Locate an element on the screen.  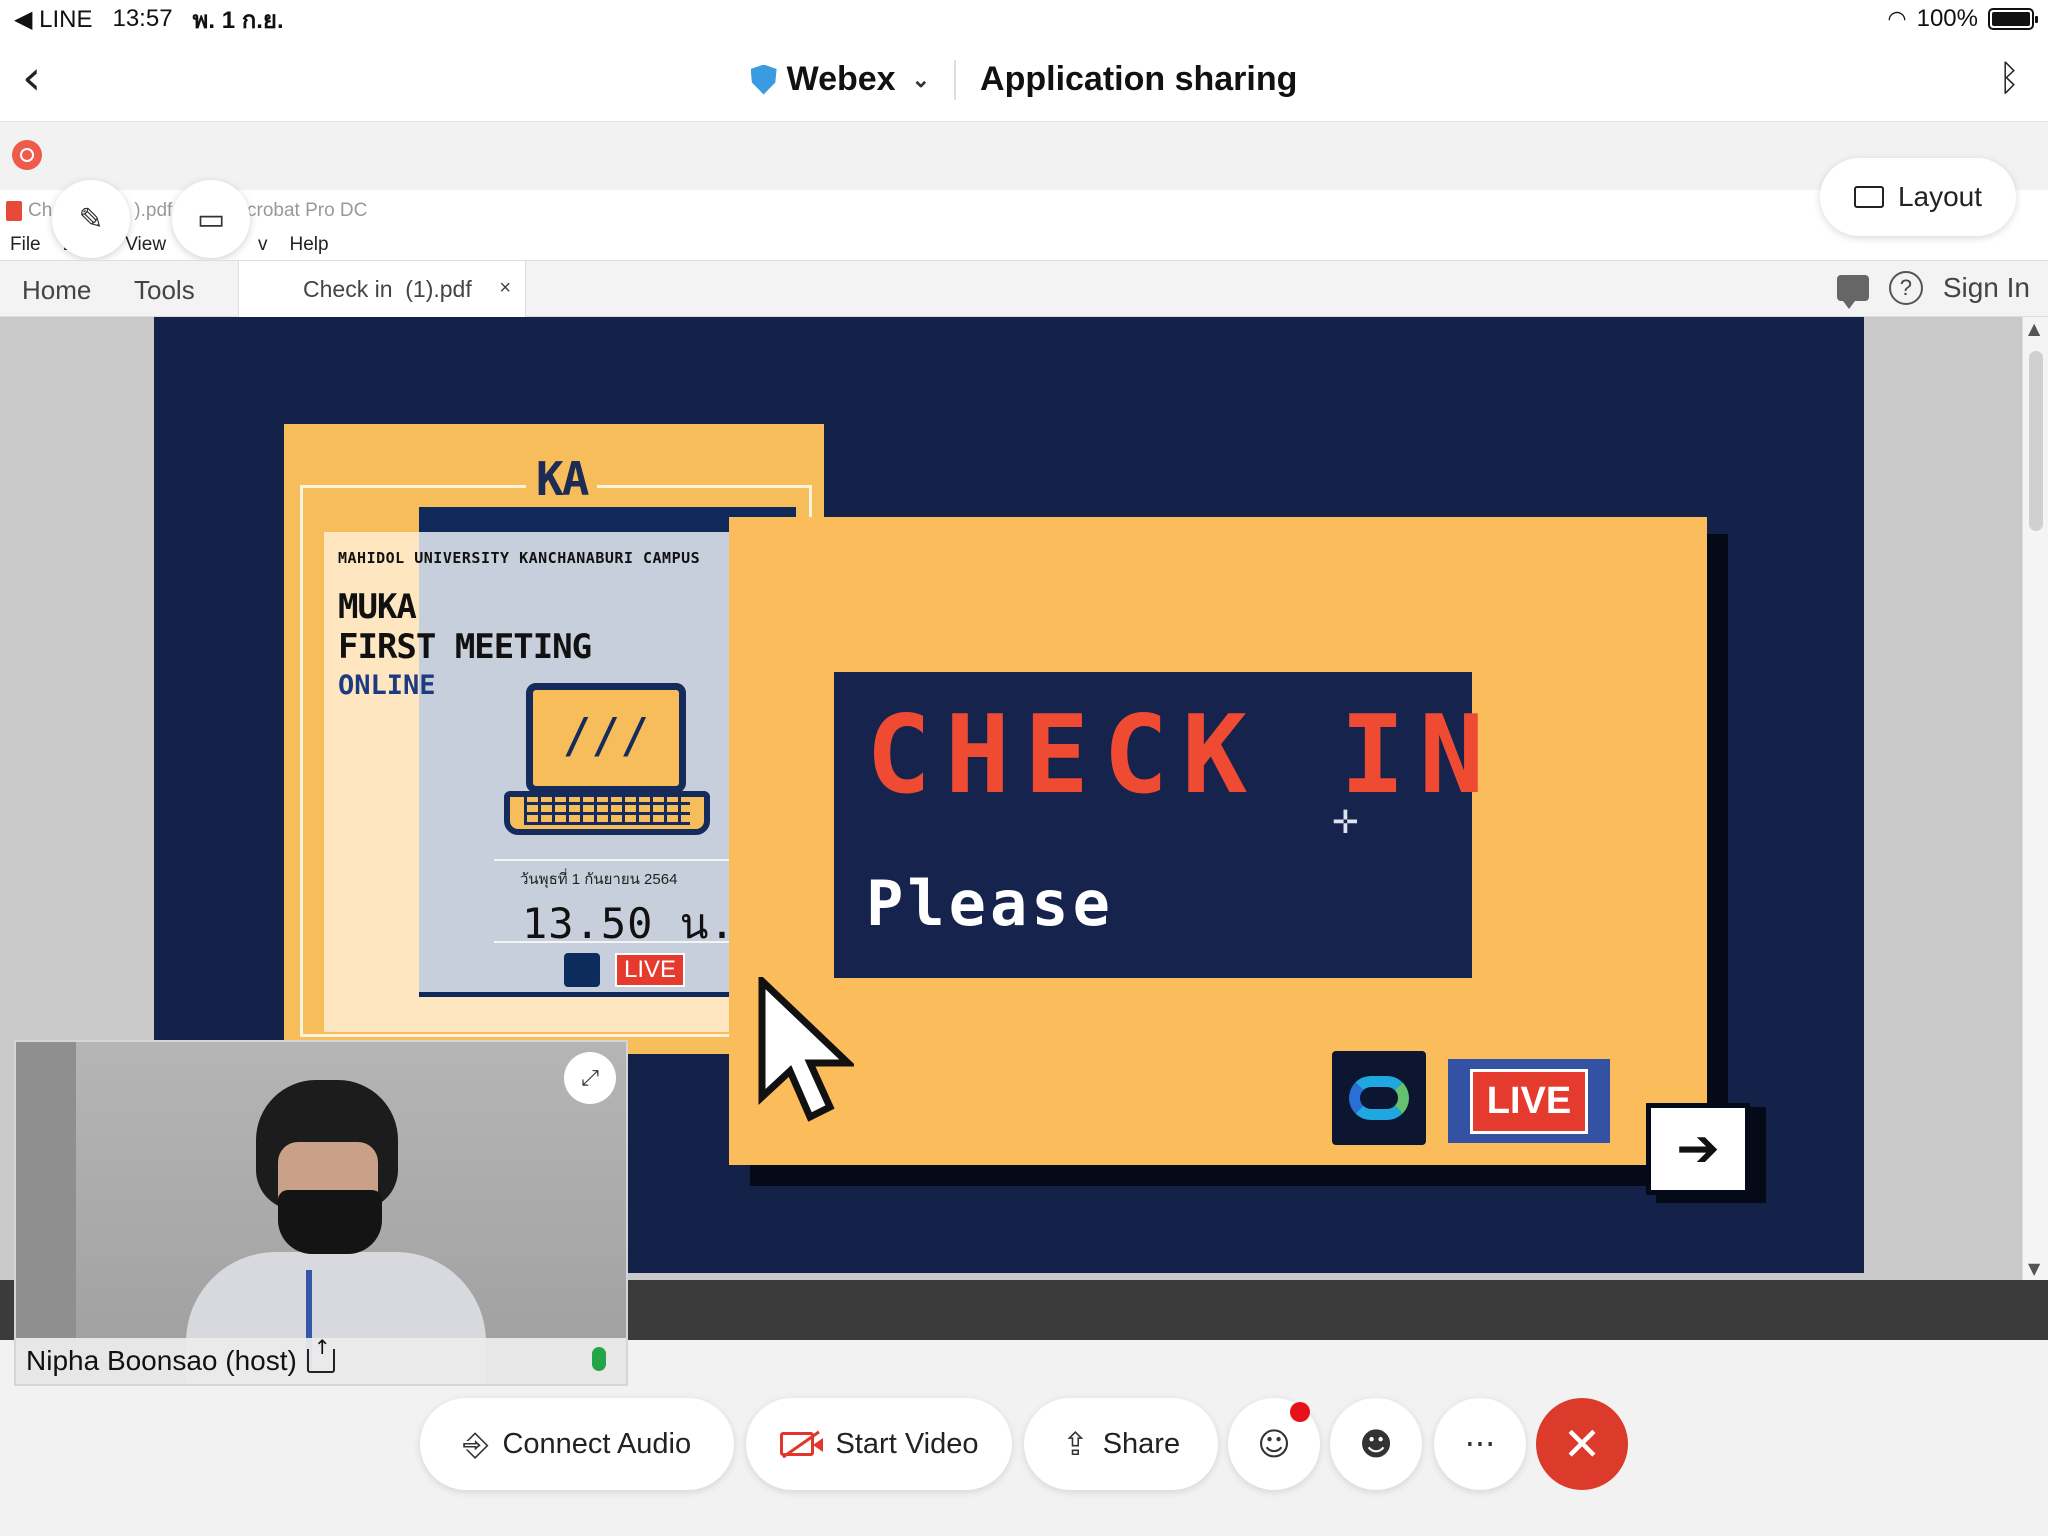
status-time: 13:57 is located at coordinates (142, 18).